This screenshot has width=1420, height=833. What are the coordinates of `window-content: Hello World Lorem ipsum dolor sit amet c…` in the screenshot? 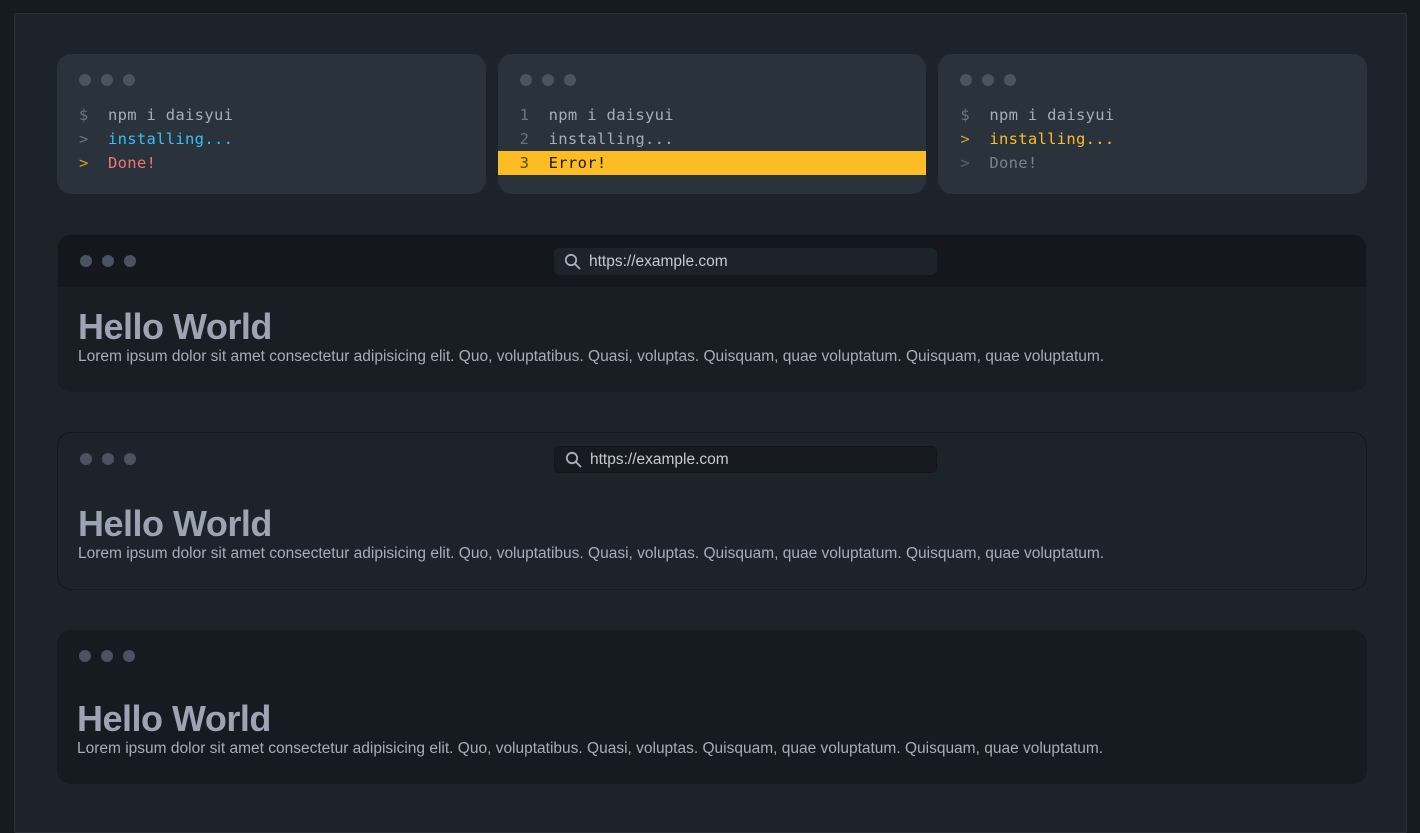 It's located at (712, 720).